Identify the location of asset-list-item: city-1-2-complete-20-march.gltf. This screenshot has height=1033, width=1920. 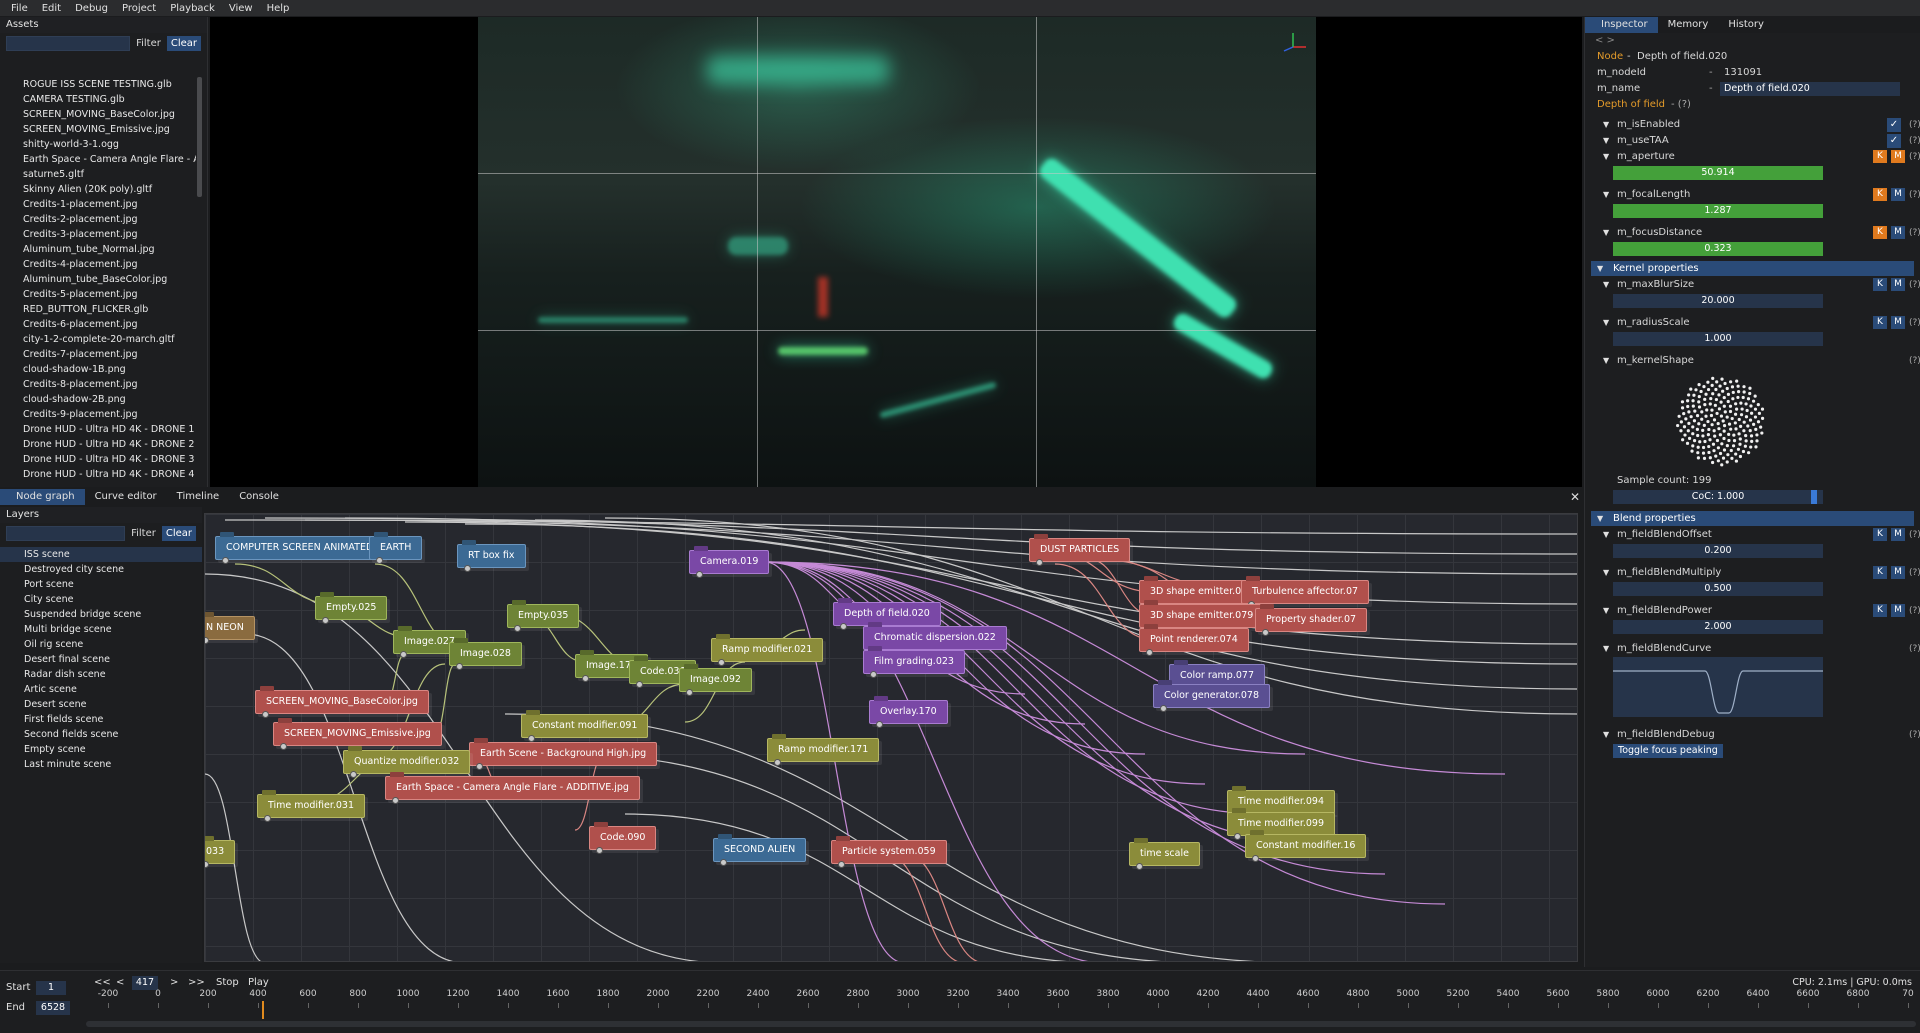
(98, 339).